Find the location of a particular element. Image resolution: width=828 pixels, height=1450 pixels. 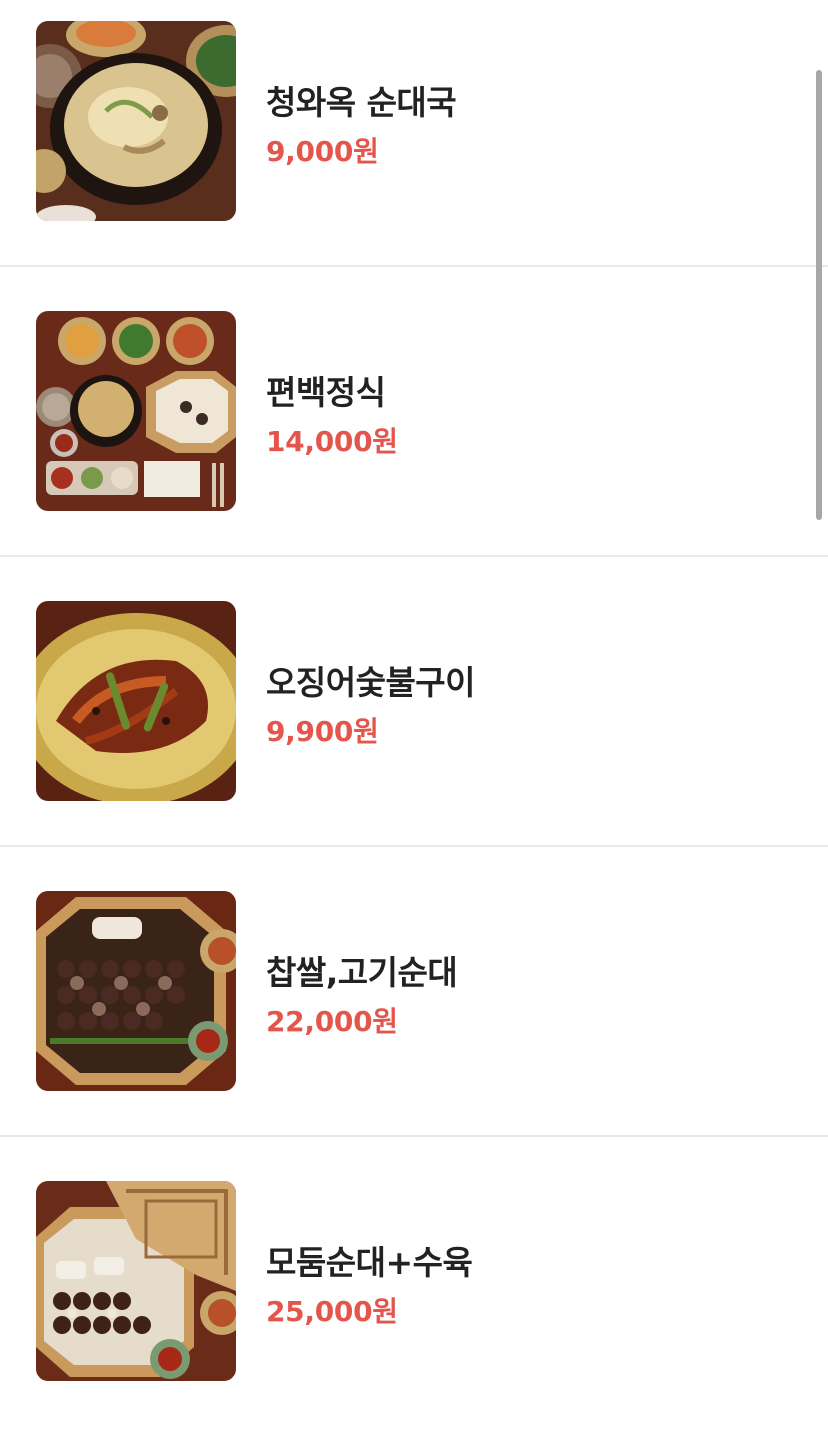

menu-item-name: 모둠순대+수육 is located at coordinates (369, 1262).